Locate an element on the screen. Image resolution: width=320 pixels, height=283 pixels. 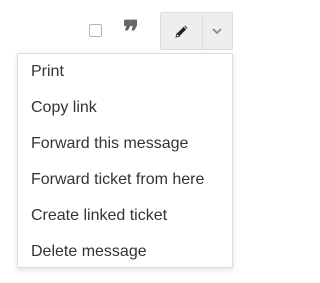
menu-item-create-linked-ticket: Create linked ticket is located at coordinates (125, 216).